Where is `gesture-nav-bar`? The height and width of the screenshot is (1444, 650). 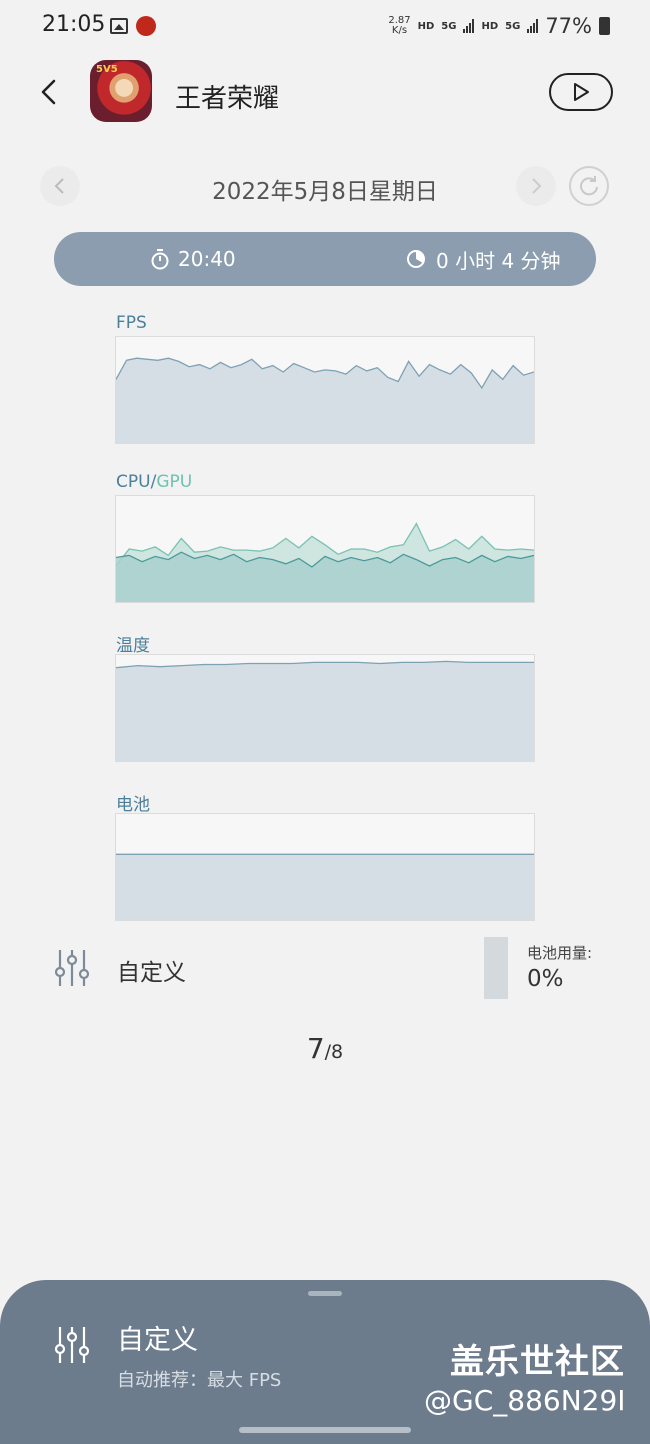 gesture-nav-bar is located at coordinates (325, 1430).